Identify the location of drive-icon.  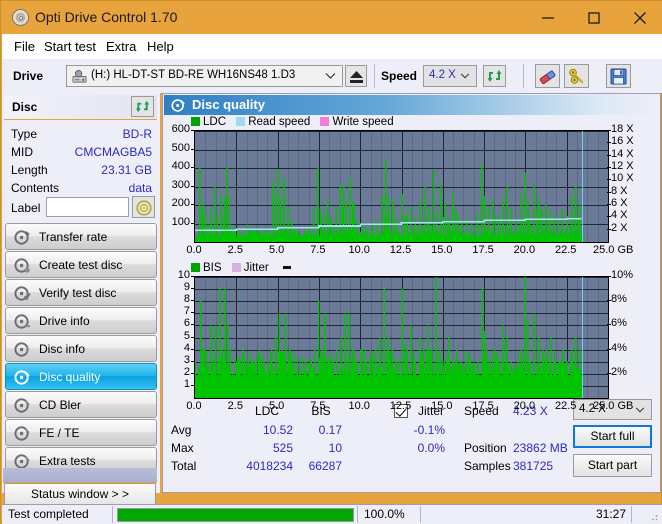
(79, 76).